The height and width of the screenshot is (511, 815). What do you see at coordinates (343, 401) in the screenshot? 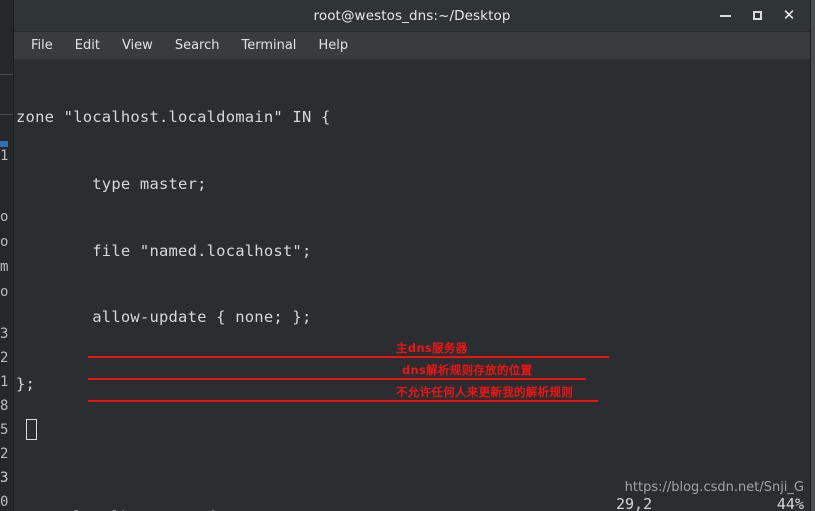
I see `annotation-underline-allow-update` at bounding box center [343, 401].